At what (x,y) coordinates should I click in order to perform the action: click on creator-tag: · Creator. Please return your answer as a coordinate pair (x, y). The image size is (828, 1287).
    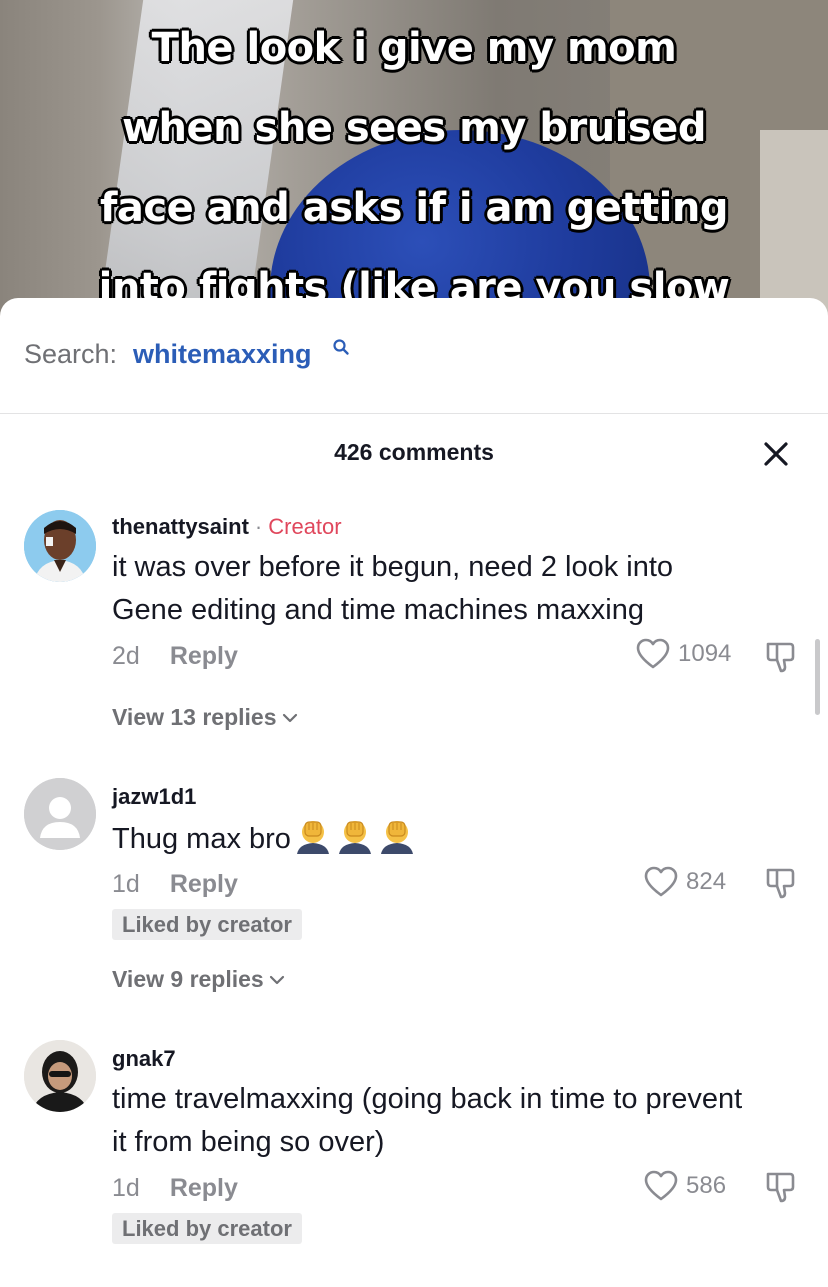
    Looking at the image, I should click on (295, 526).